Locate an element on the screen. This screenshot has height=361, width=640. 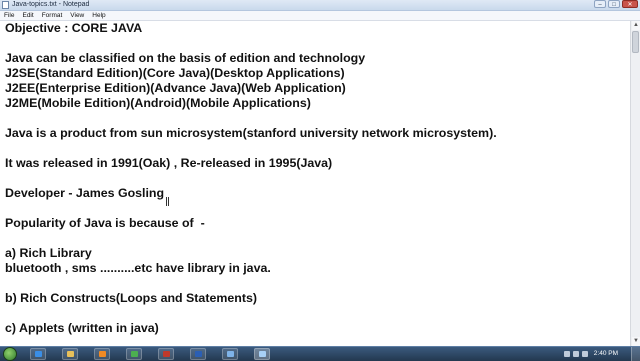
notepad-icon is located at coordinates (262, 354).